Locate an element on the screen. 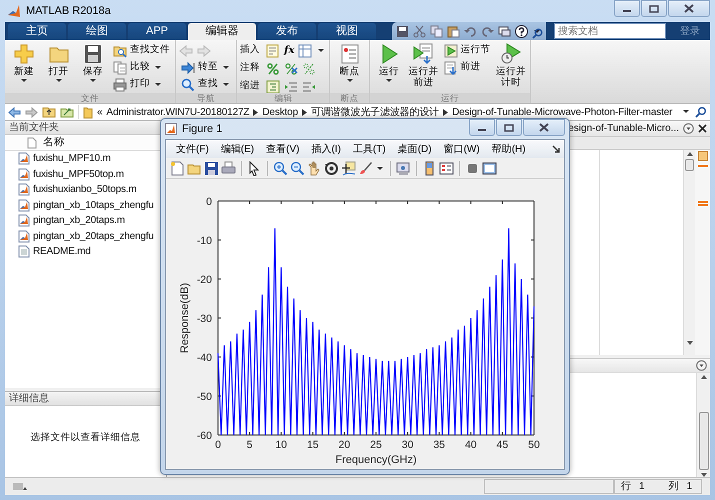  column-header: 名称 is located at coordinates (54, 142).